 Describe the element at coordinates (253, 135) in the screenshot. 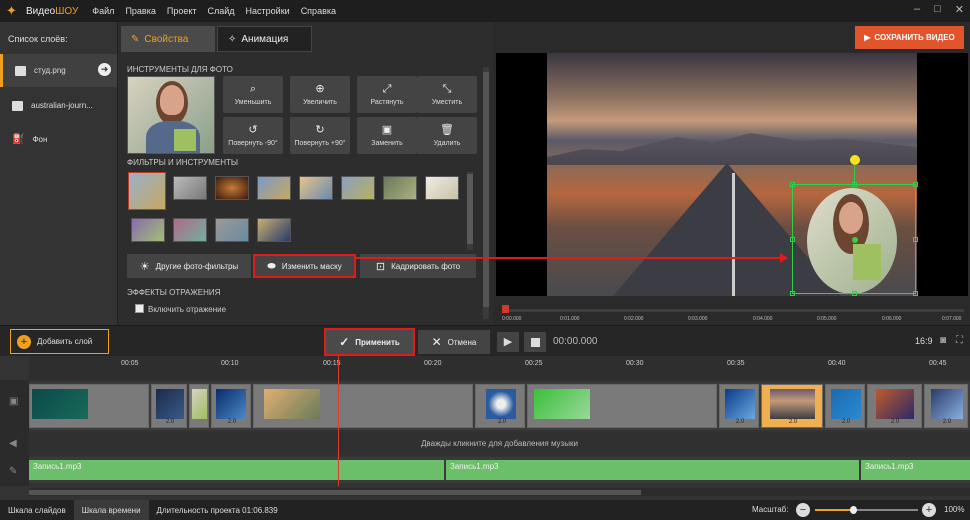

I see `rotate-left-button: ↺ Повернуть -90°` at that location.